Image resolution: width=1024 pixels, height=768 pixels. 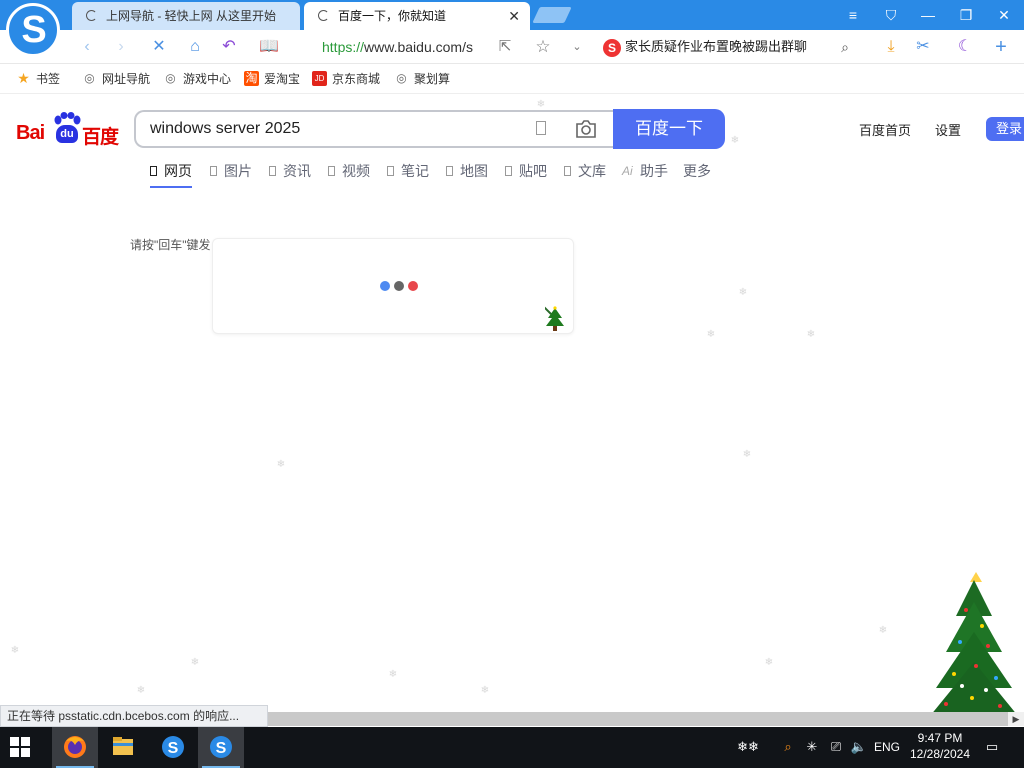 I want to click on tab-navigation: 上网导航 - 轻快上网 从这里开始, so click(x=186, y=16).